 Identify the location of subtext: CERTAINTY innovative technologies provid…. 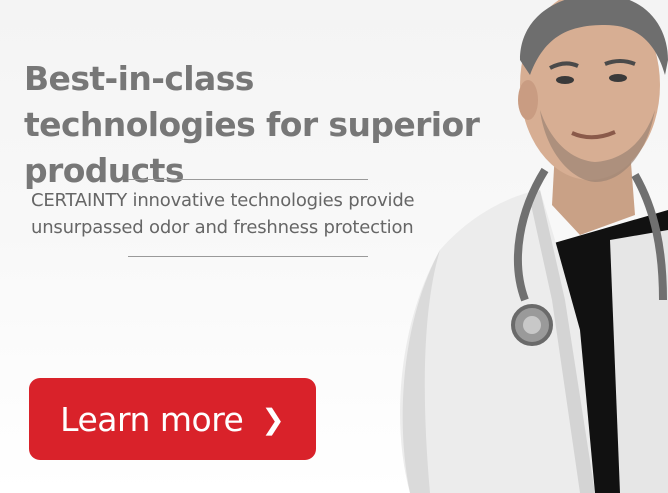
(223, 214).